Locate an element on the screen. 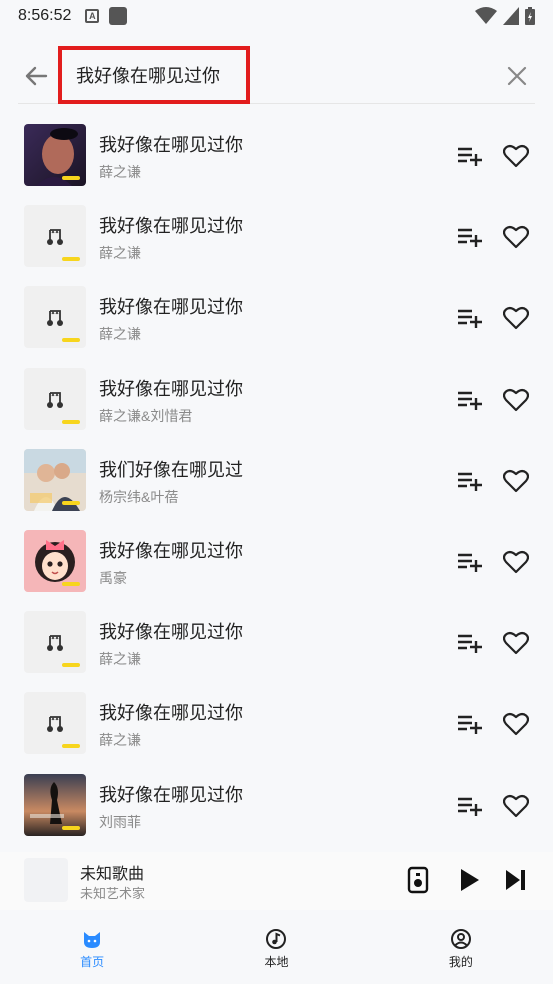  tab-mine-label: 我的 is located at coordinates (460, 962).